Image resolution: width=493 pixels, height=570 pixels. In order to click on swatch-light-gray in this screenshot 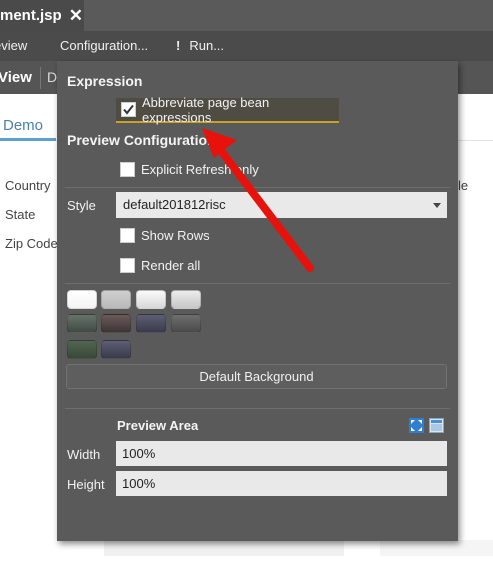, I will do `click(116, 299)`.